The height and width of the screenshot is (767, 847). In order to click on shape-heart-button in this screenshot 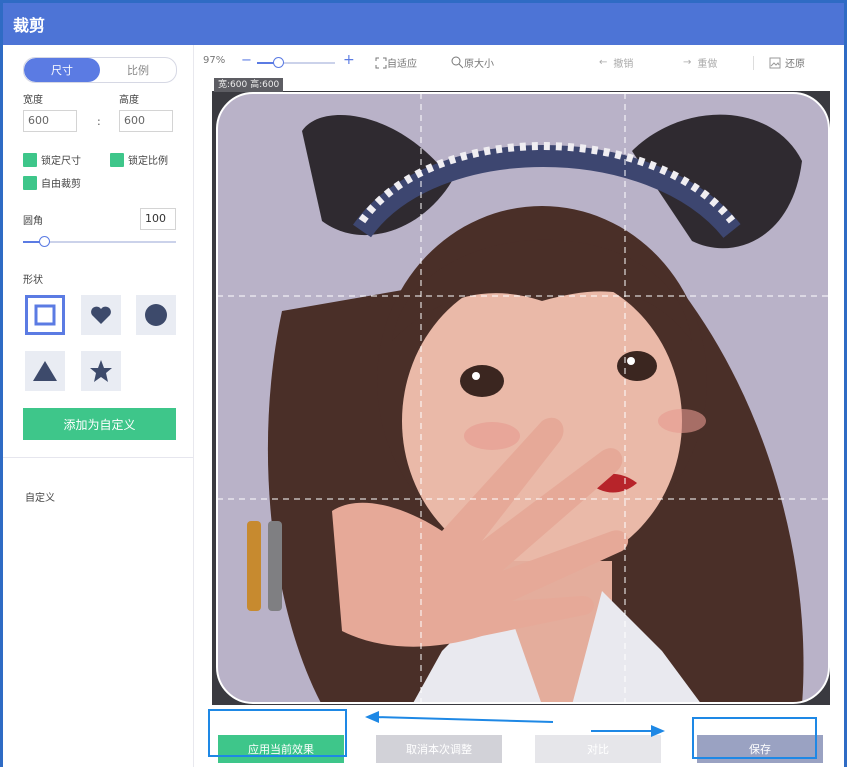, I will do `click(101, 315)`.